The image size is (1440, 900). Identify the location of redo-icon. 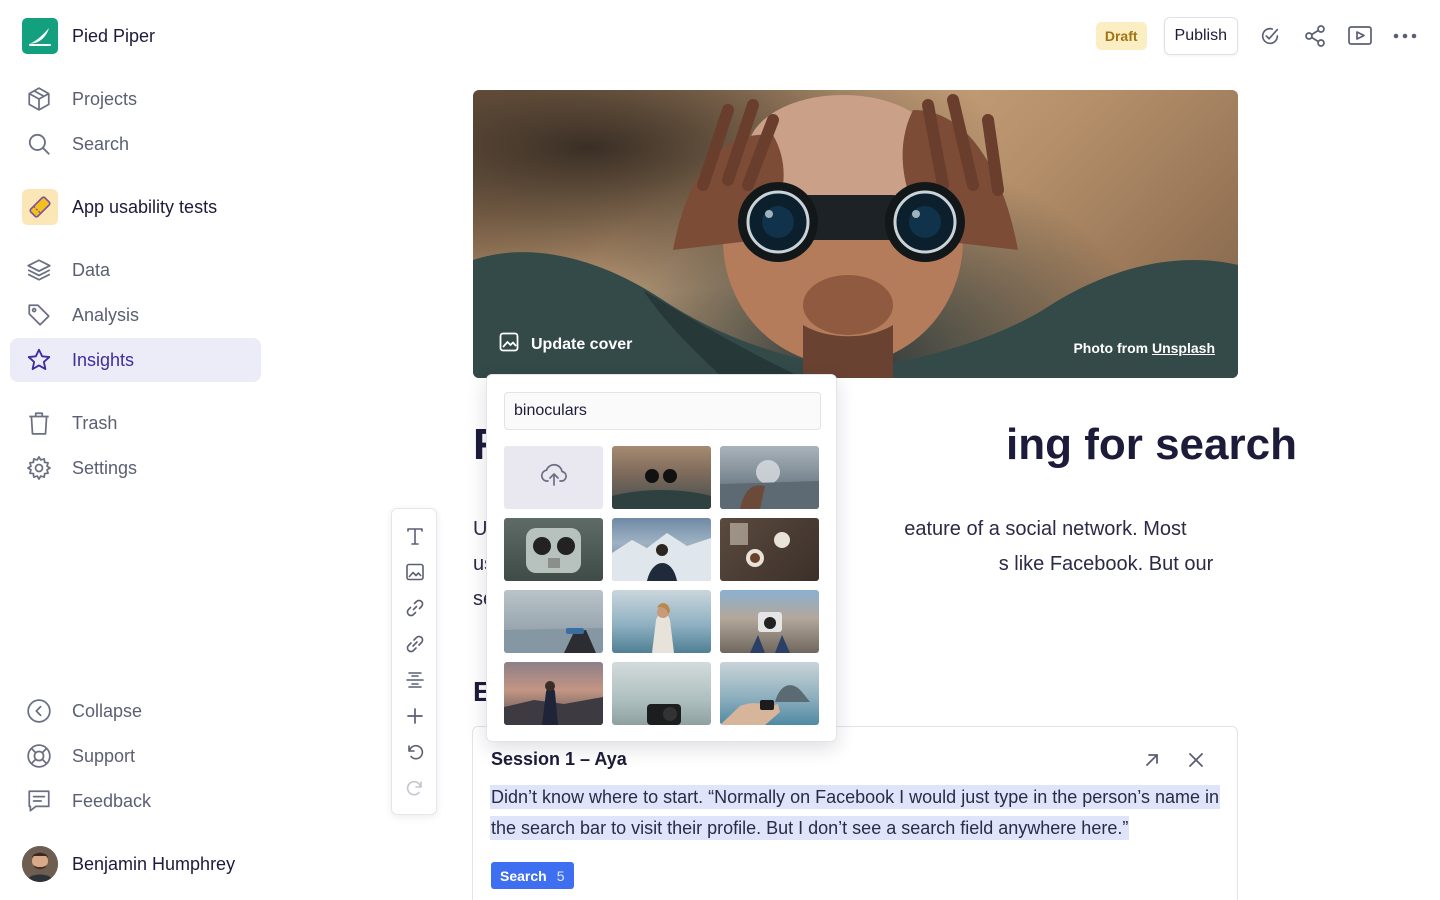
(415, 788).